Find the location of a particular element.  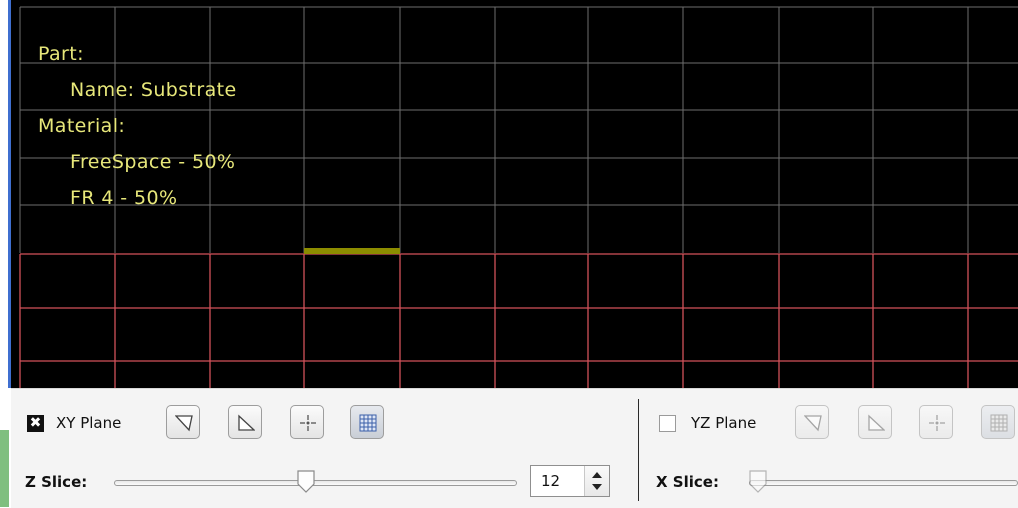

yz-view-diagonal-button is located at coordinates (812, 422).